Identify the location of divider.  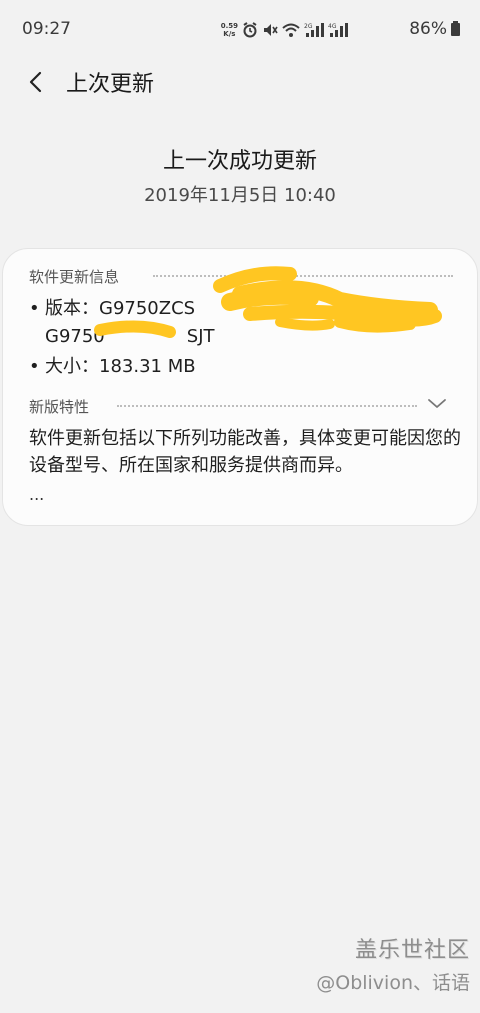
(267, 406).